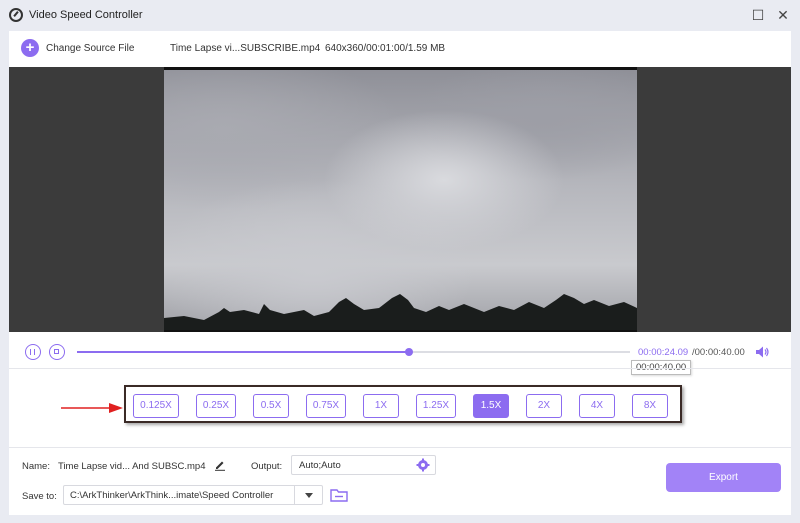 The width and height of the screenshot is (800, 523). What do you see at coordinates (57, 352) in the screenshot?
I see `stop-icon` at bounding box center [57, 352].